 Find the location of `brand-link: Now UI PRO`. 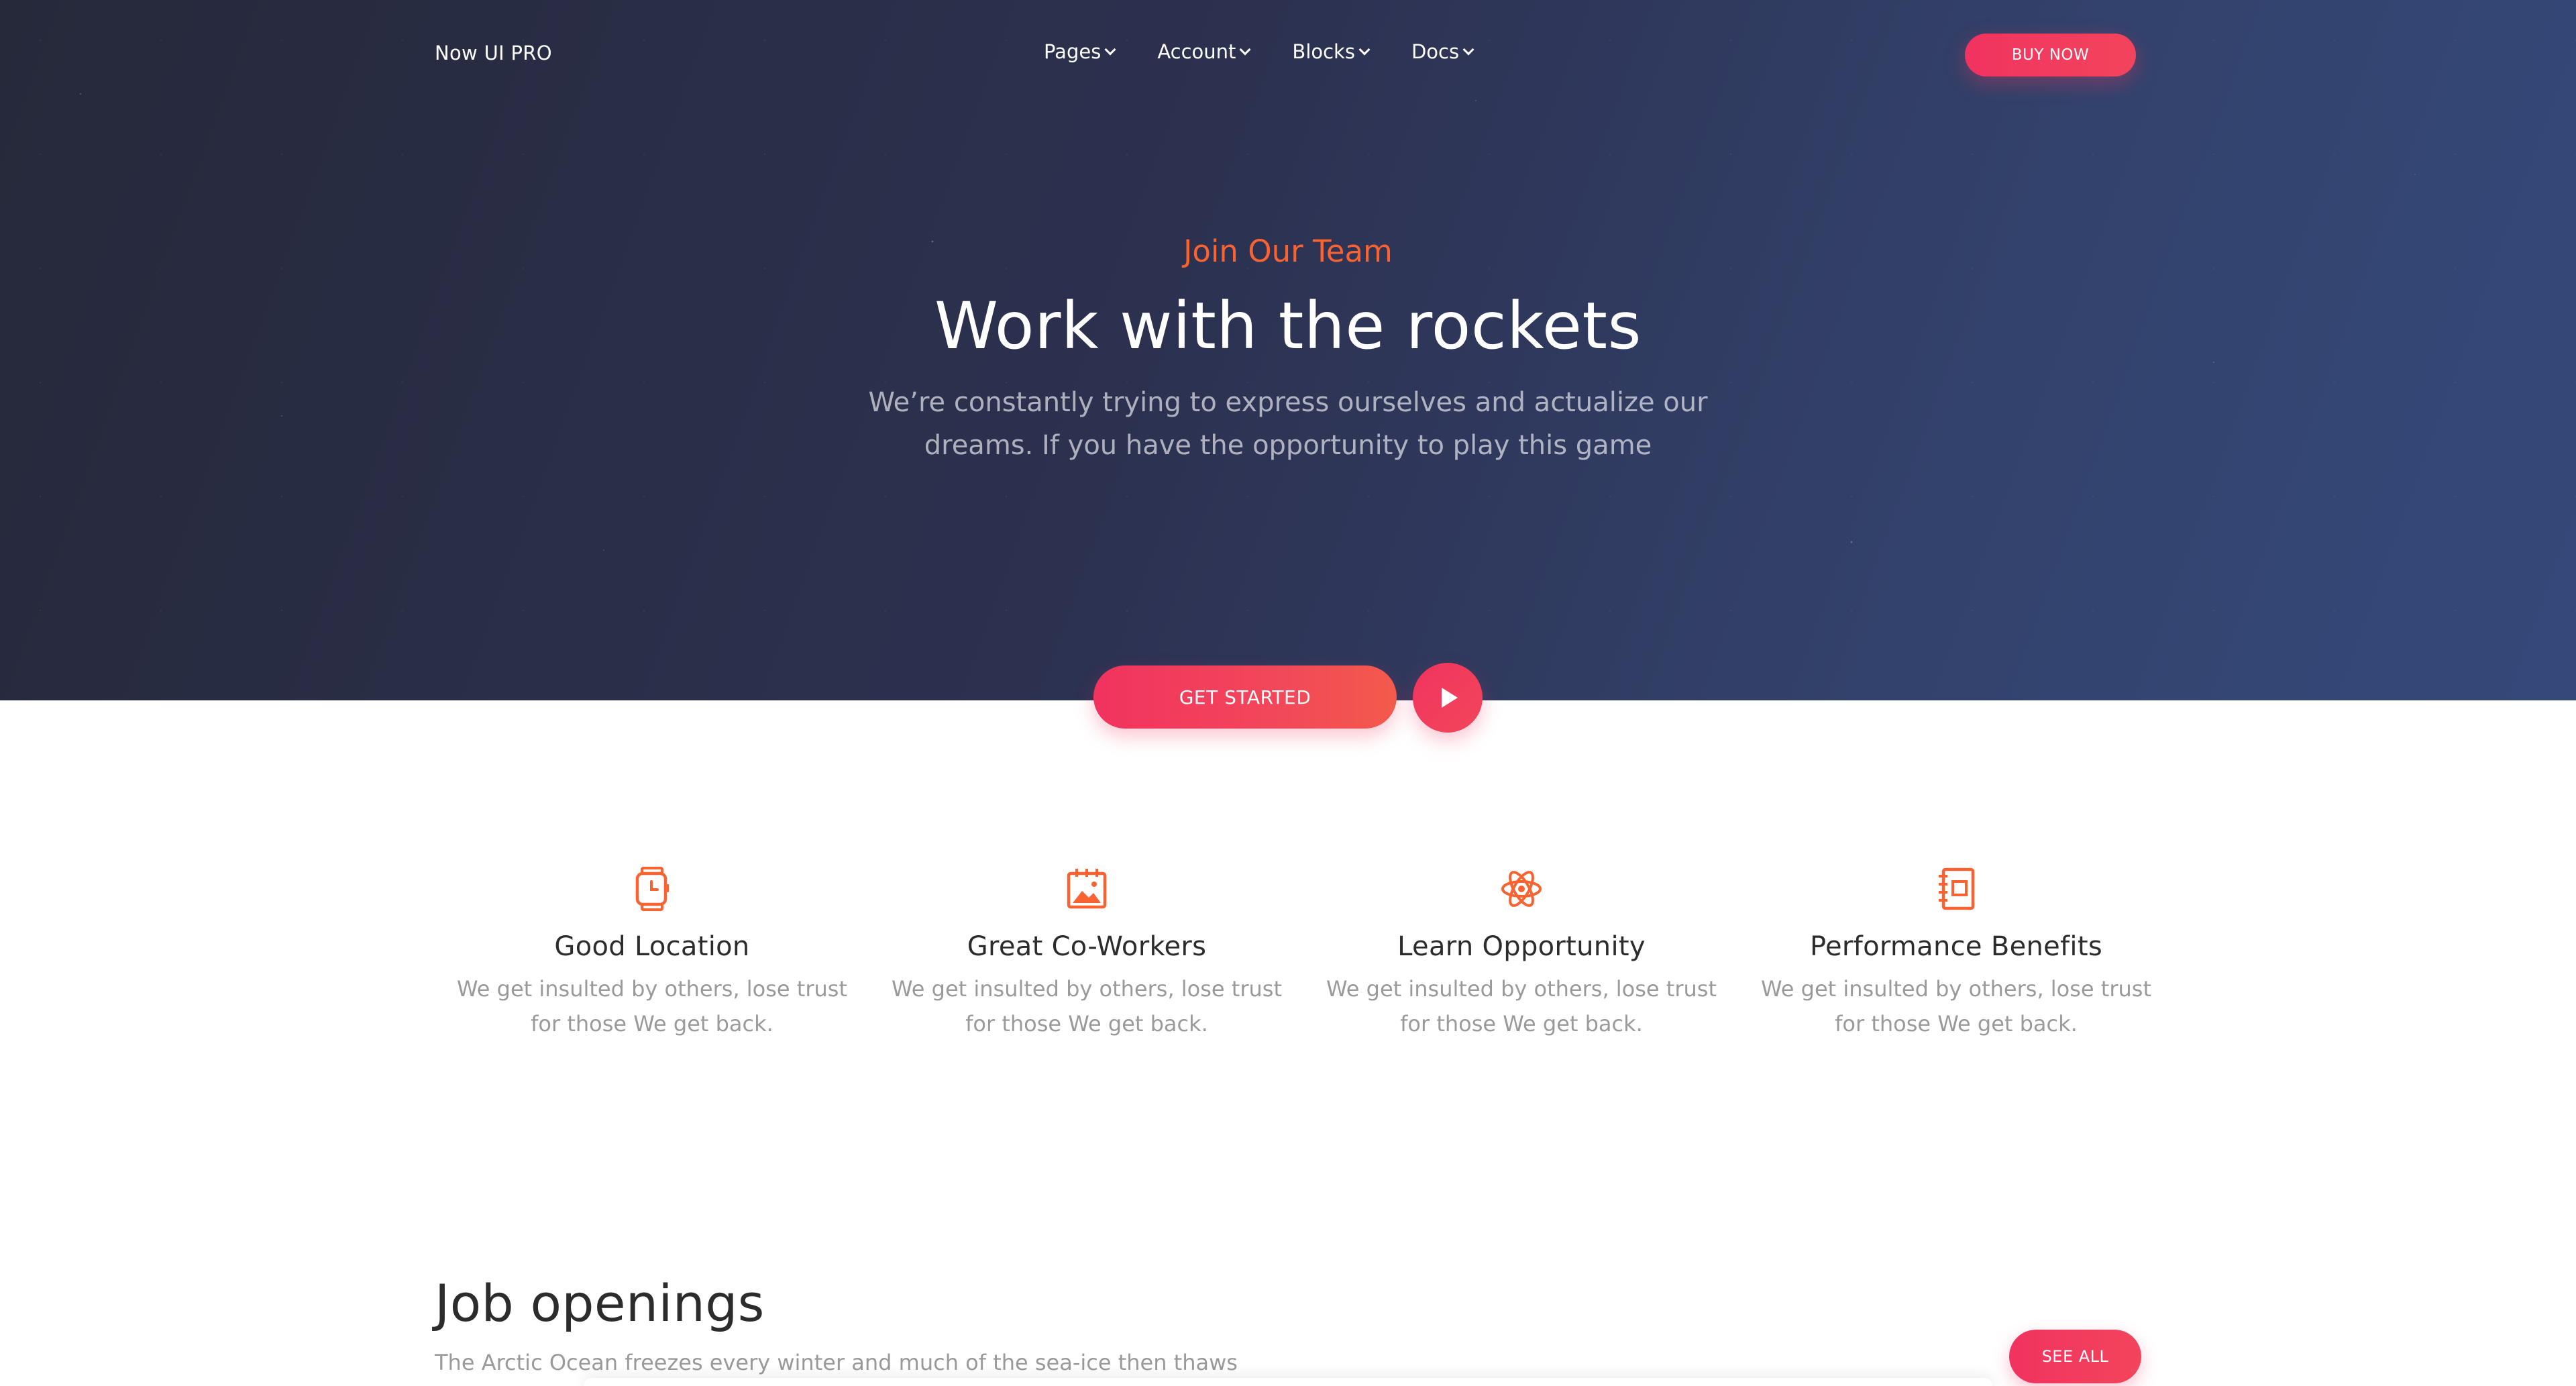

brand-link: Now UI PRO is located at coordinates (493, 53).